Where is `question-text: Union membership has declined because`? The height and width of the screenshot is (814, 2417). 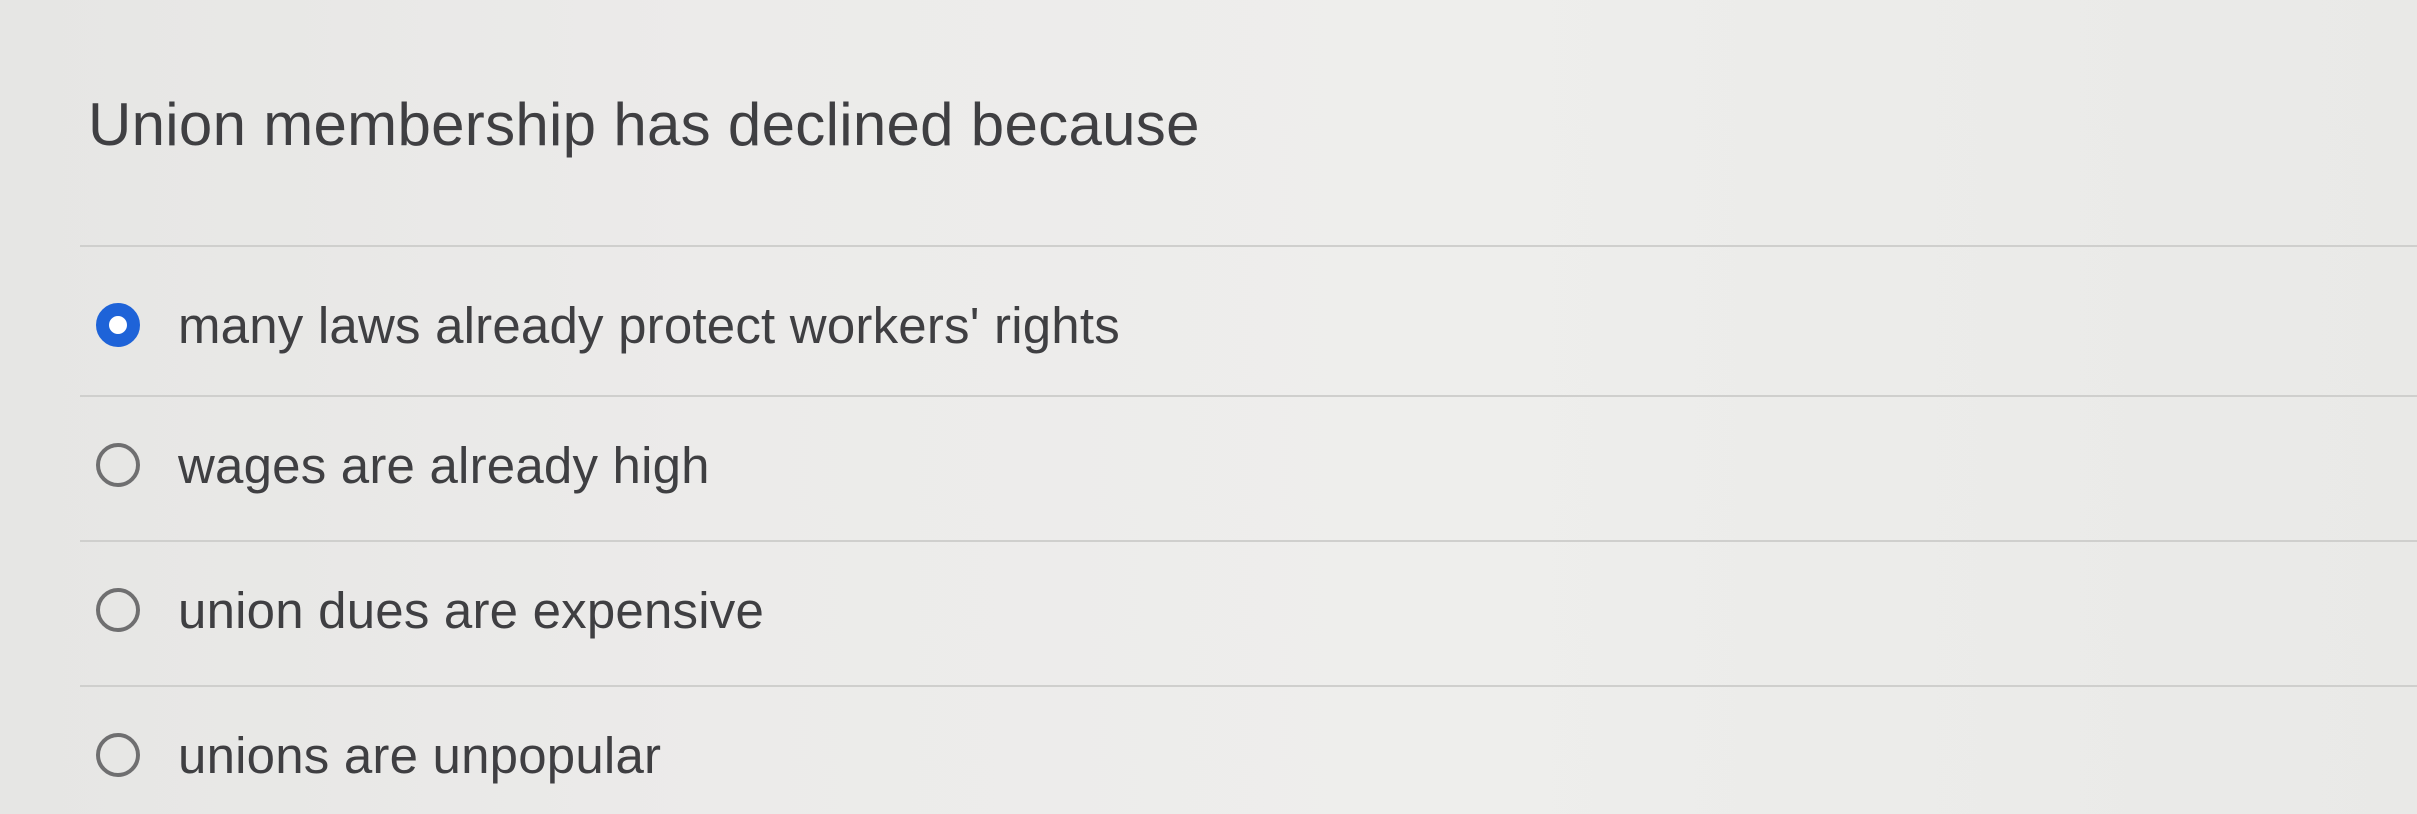
question-text: Union membership has declined because is located at coordinates (644, 124).